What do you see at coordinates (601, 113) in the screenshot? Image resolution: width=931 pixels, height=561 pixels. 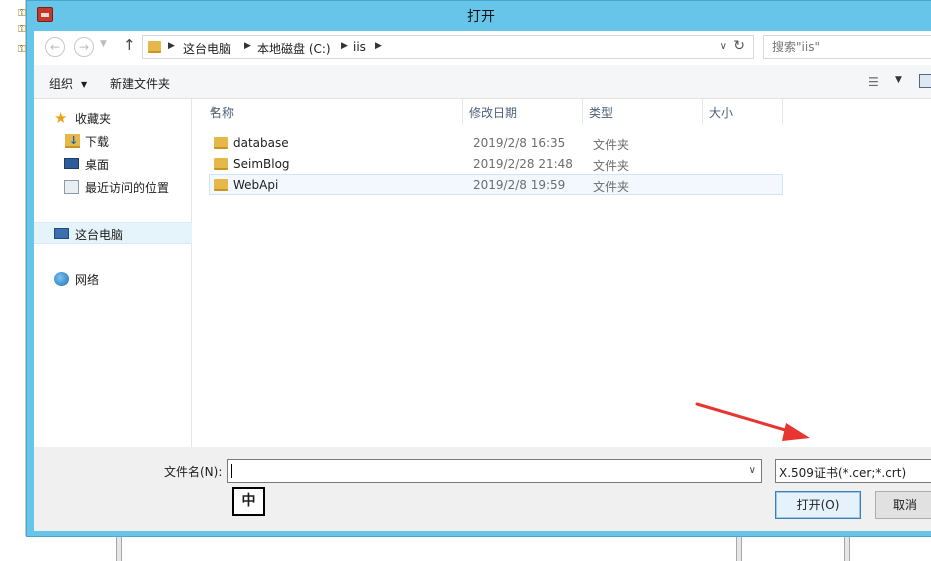 I see `column-header-label: 类型` at bounding box center [601, 113].